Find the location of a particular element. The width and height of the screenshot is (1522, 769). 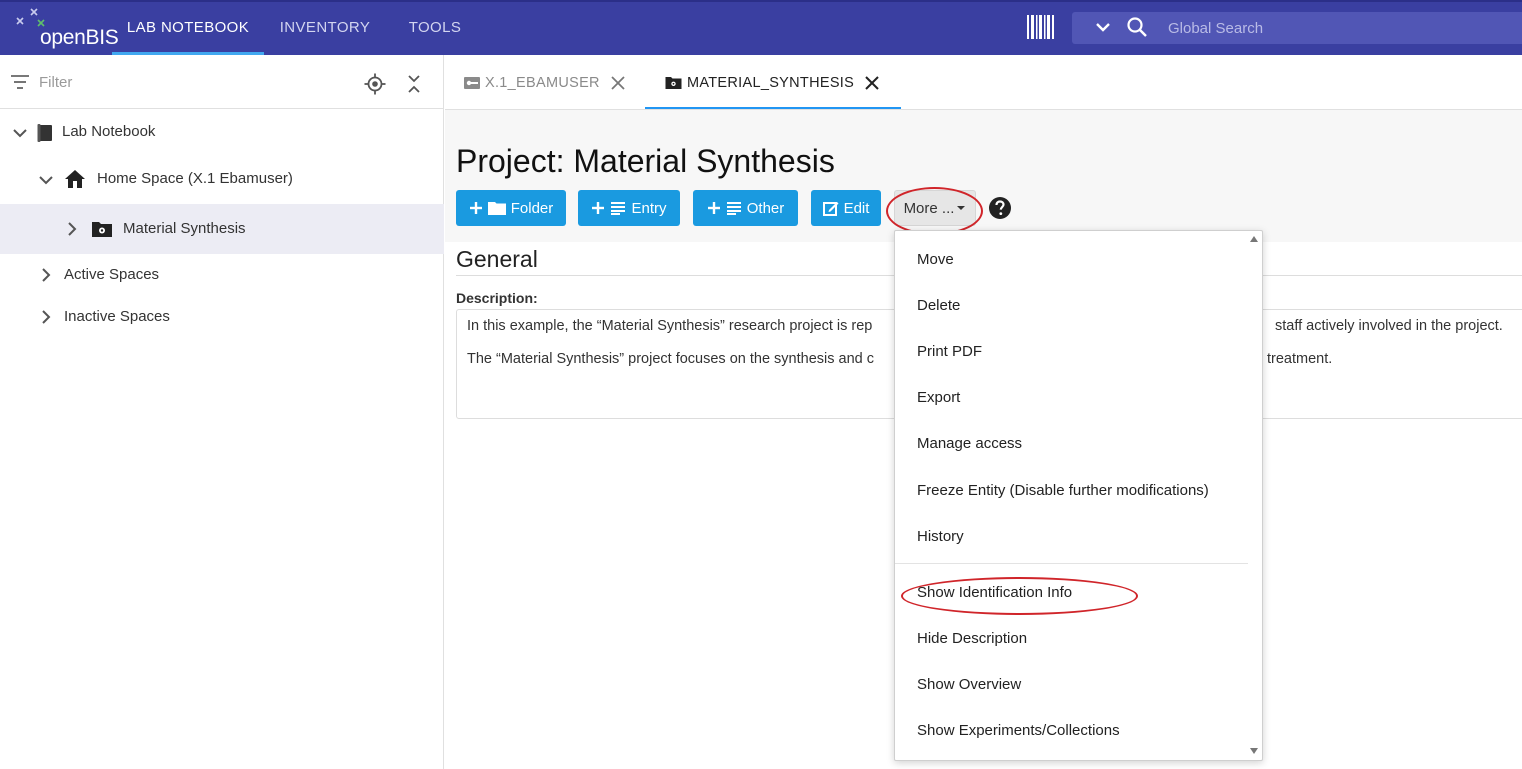

description-paragraph-2-end: treatment. is located at coordinates (1300, 359).